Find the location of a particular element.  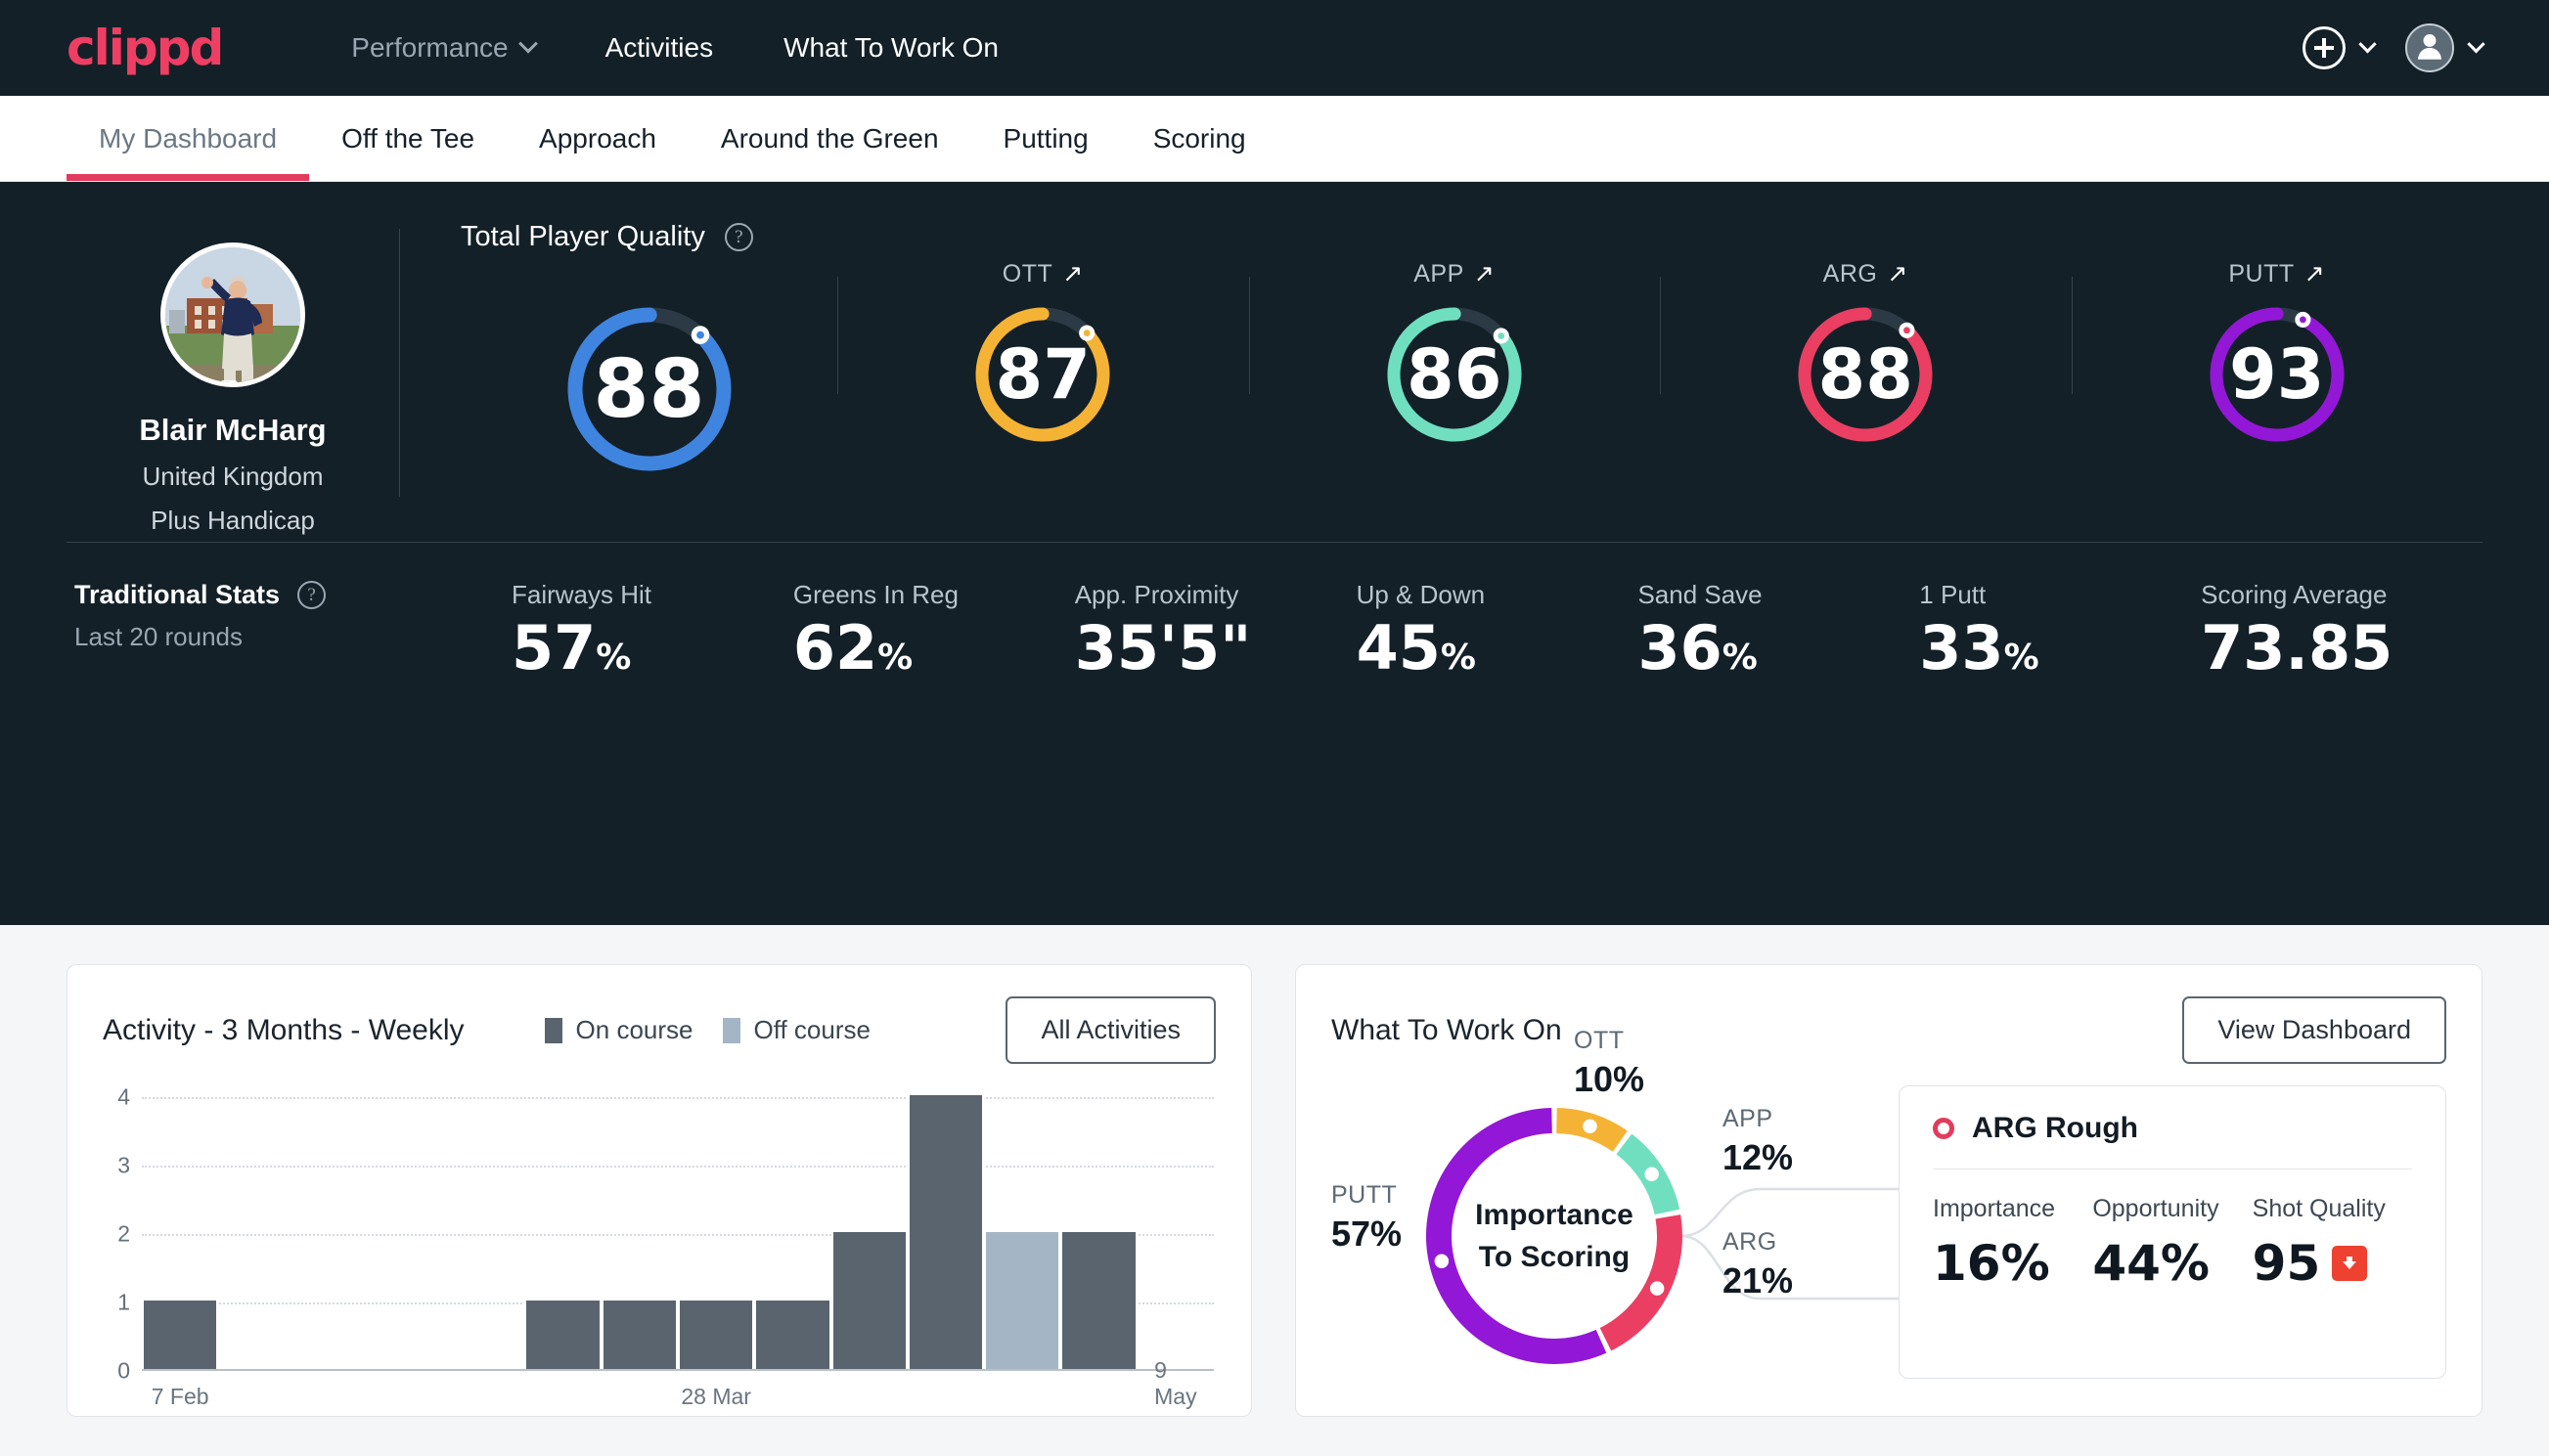

stat-value: 35'5" is located at coordinates (1216, 648).